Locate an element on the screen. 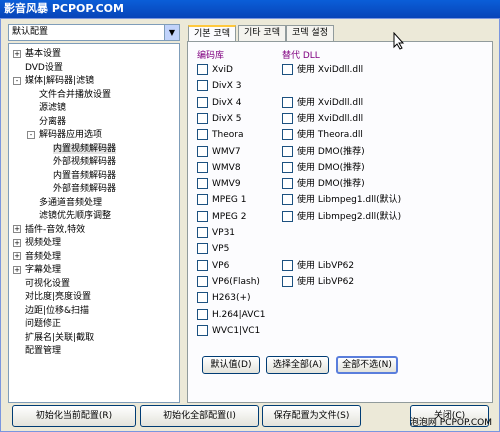 The image size is (500, 432). alt-dll-checkbox: 使用 Libmpeg1.dll(默认) is located at coordinates (341, 200).